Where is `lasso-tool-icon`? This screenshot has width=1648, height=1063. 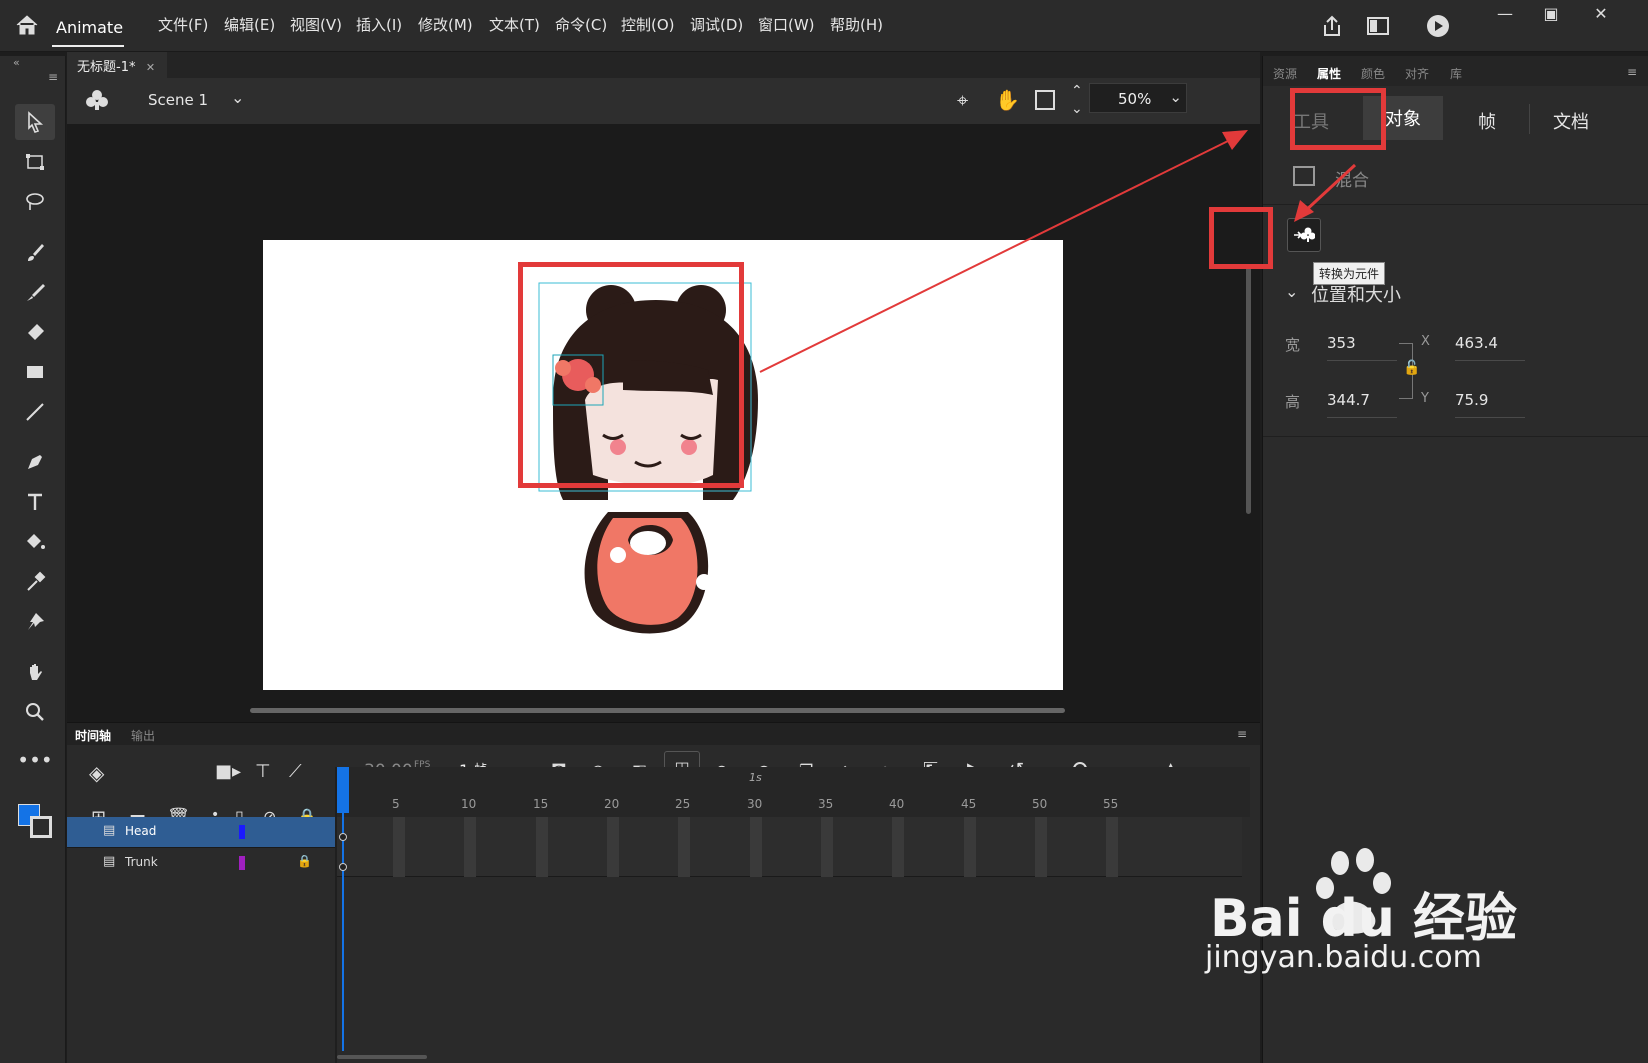 lasso-tool-icon is located at coordinates (35, 202).